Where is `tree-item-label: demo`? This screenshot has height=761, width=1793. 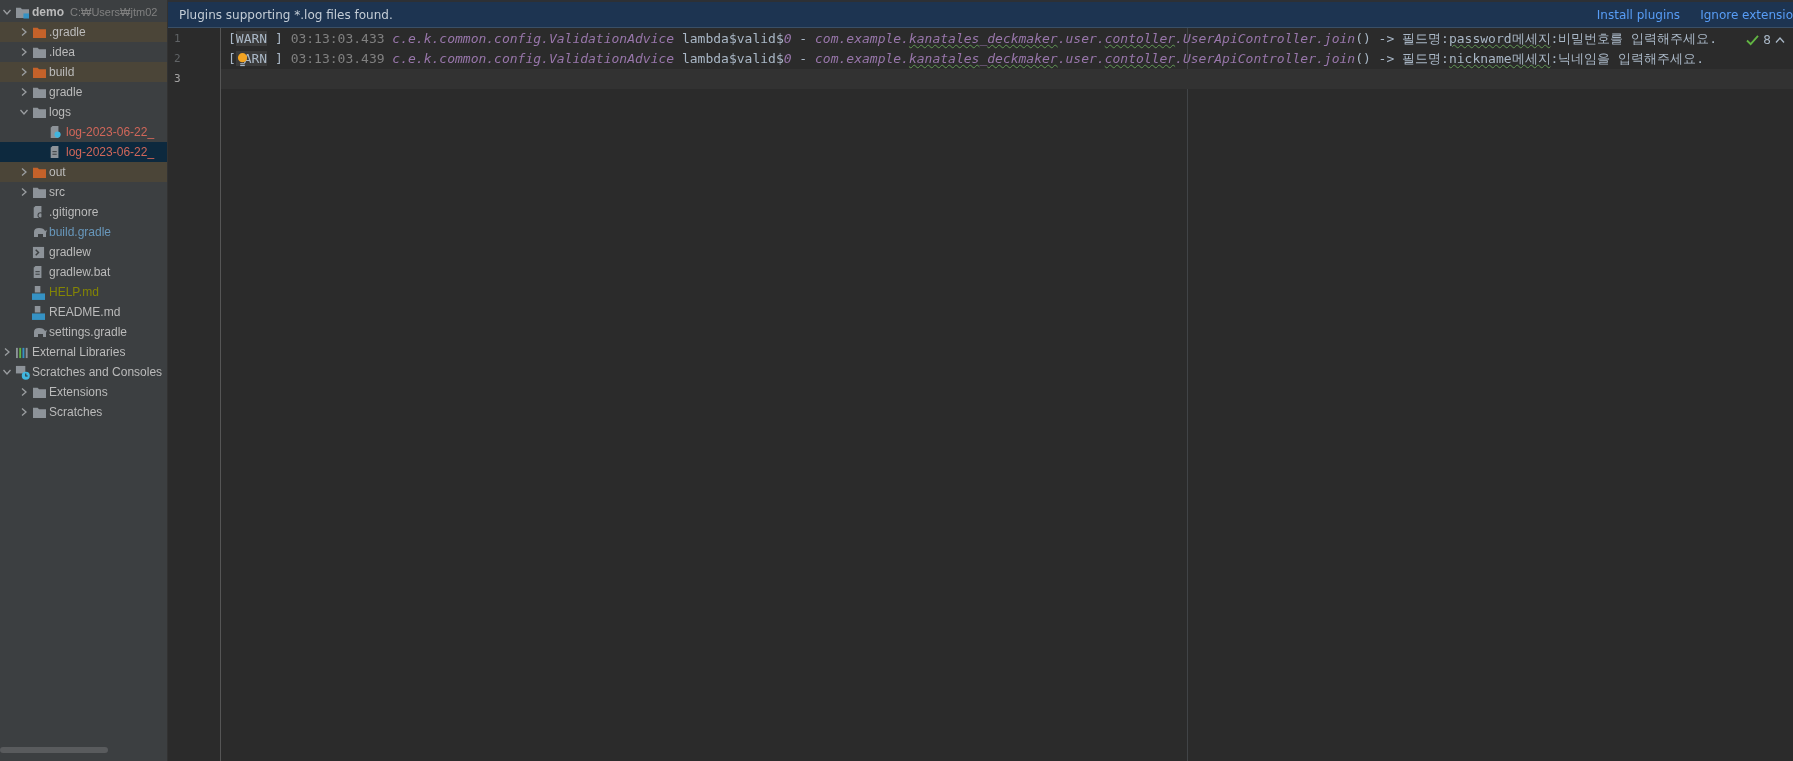 tree-item-label: demo is located at coordinates (48, 12).